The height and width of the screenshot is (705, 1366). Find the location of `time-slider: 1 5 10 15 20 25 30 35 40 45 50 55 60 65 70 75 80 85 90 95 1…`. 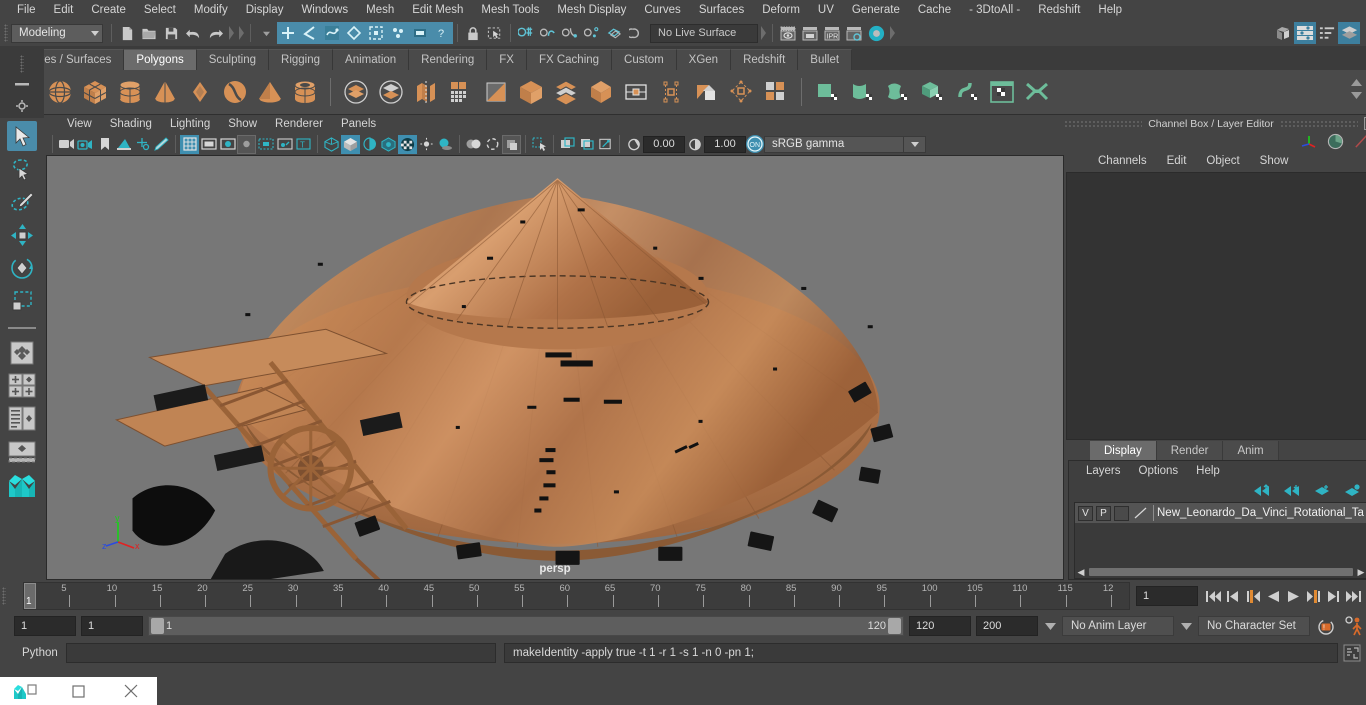

time-slider: 1 5 10 15 20 25 30 35 40 45 50 55 60 65 70 75 80 85 90 95 1… is located at coordinates (576, 596).